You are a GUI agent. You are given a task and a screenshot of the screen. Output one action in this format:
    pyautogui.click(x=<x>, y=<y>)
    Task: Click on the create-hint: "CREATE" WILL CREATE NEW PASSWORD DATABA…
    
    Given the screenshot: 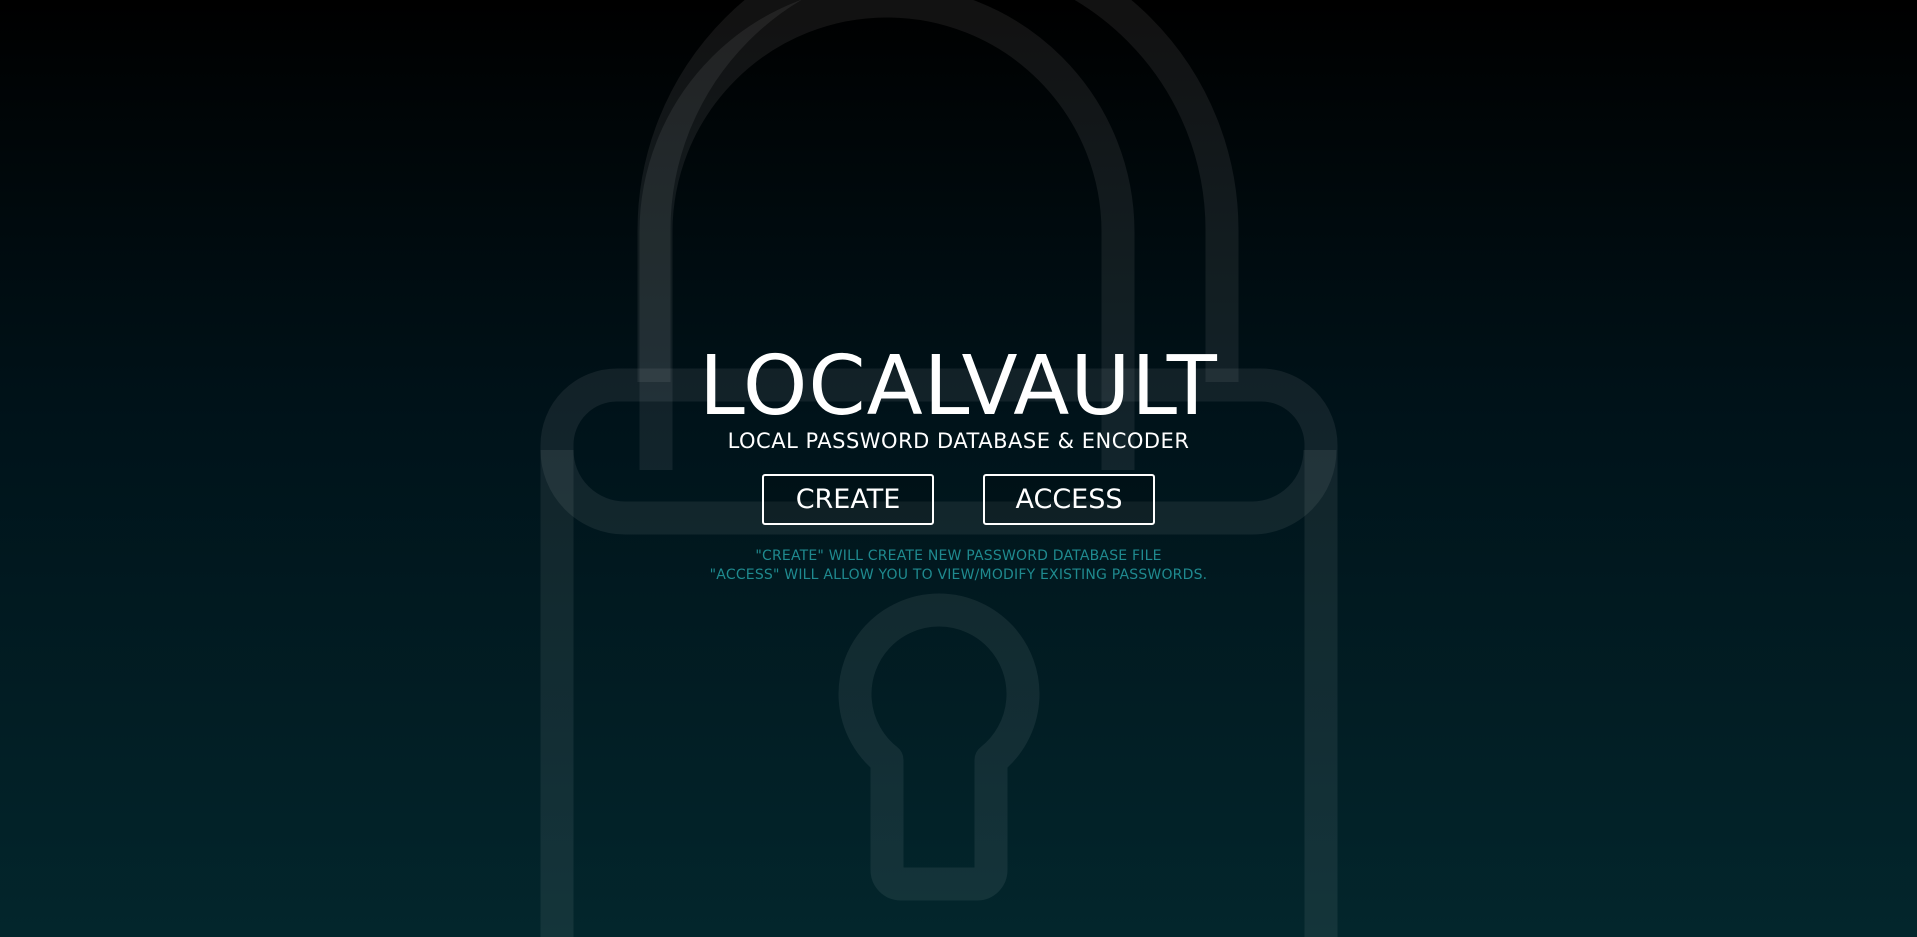 What is the action you would take?
    pyautogui.click(x=958, y=556)
    